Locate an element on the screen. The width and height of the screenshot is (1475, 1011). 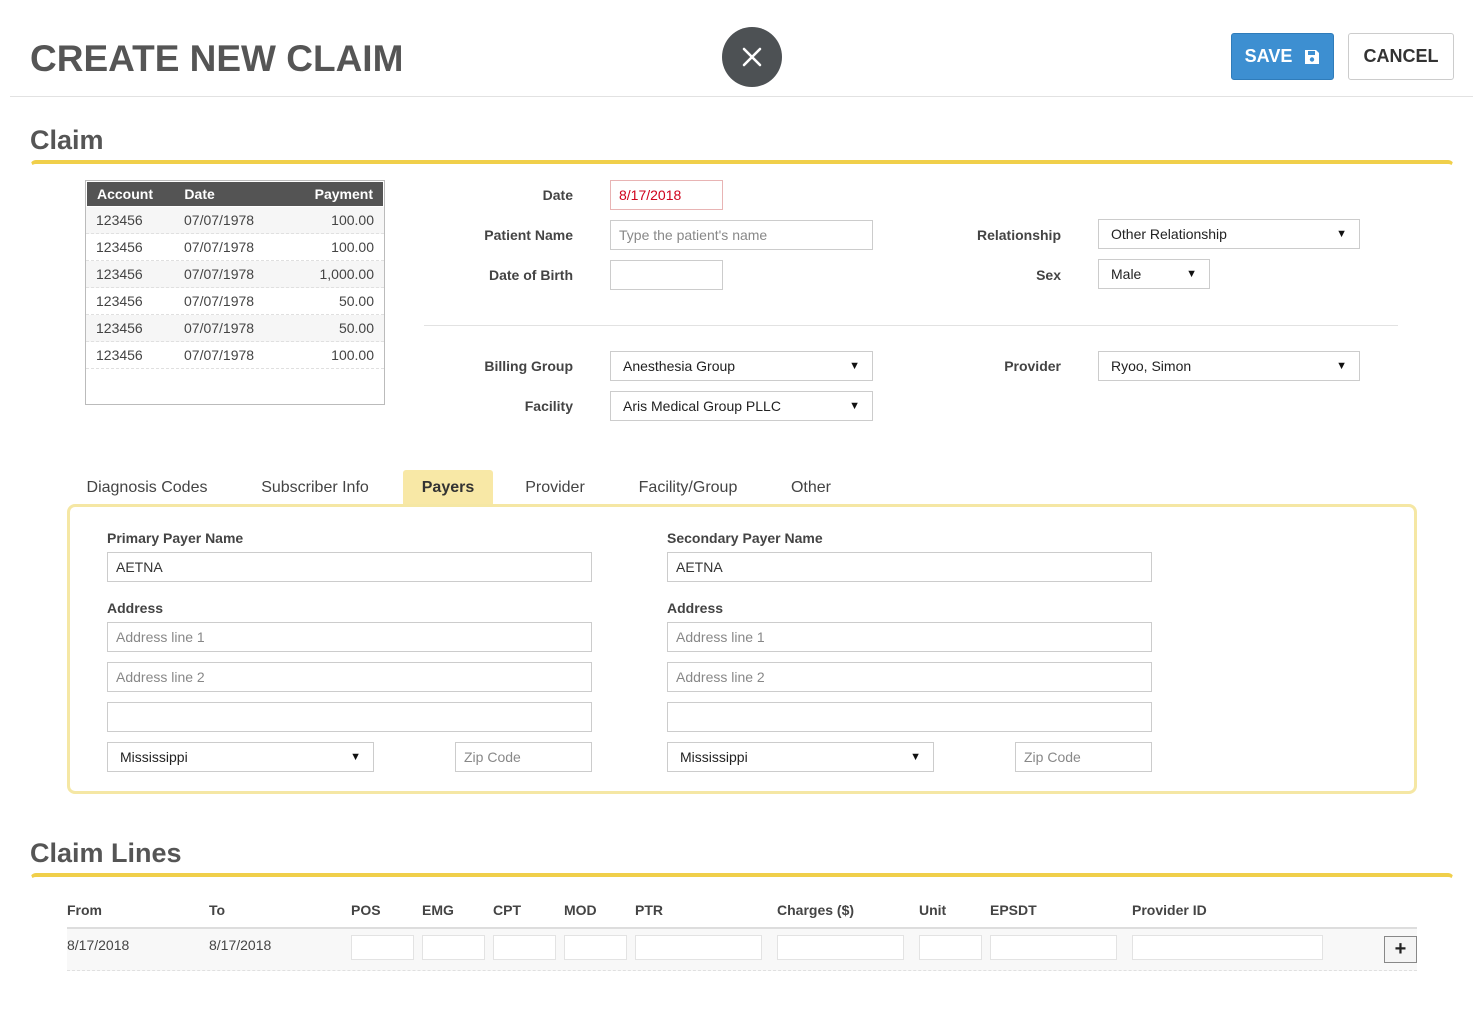
date-label: Date is located at coordinates (557, 195).